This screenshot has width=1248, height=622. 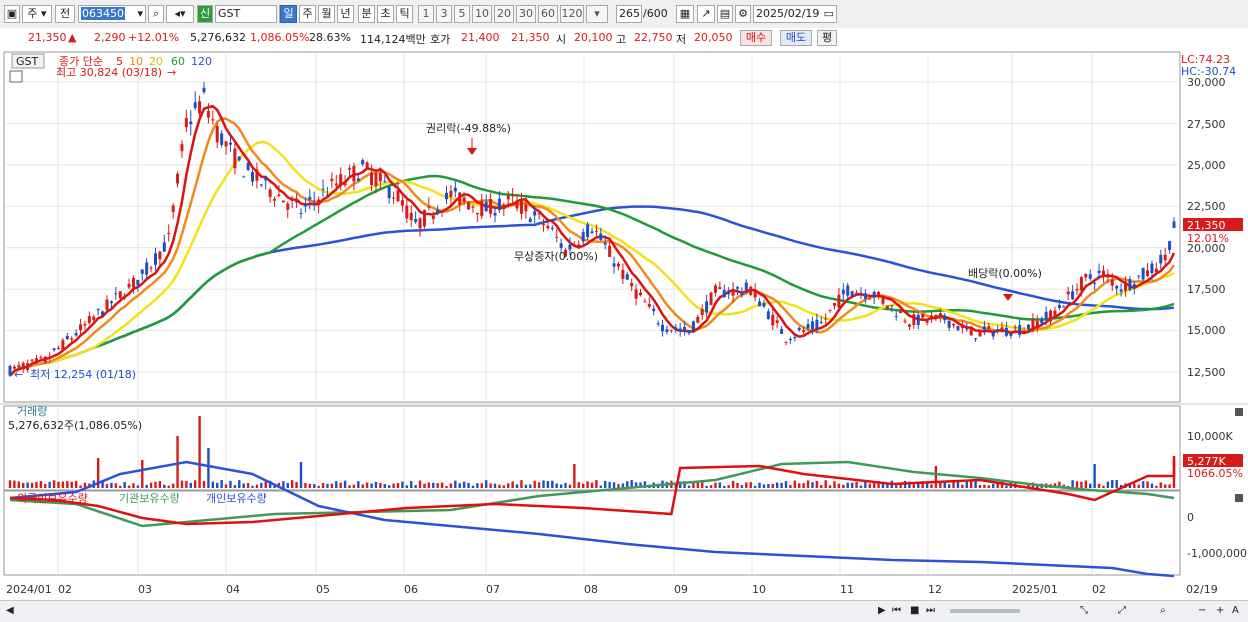 I want to click on minute-5: 5, so click(x=462, y=14).